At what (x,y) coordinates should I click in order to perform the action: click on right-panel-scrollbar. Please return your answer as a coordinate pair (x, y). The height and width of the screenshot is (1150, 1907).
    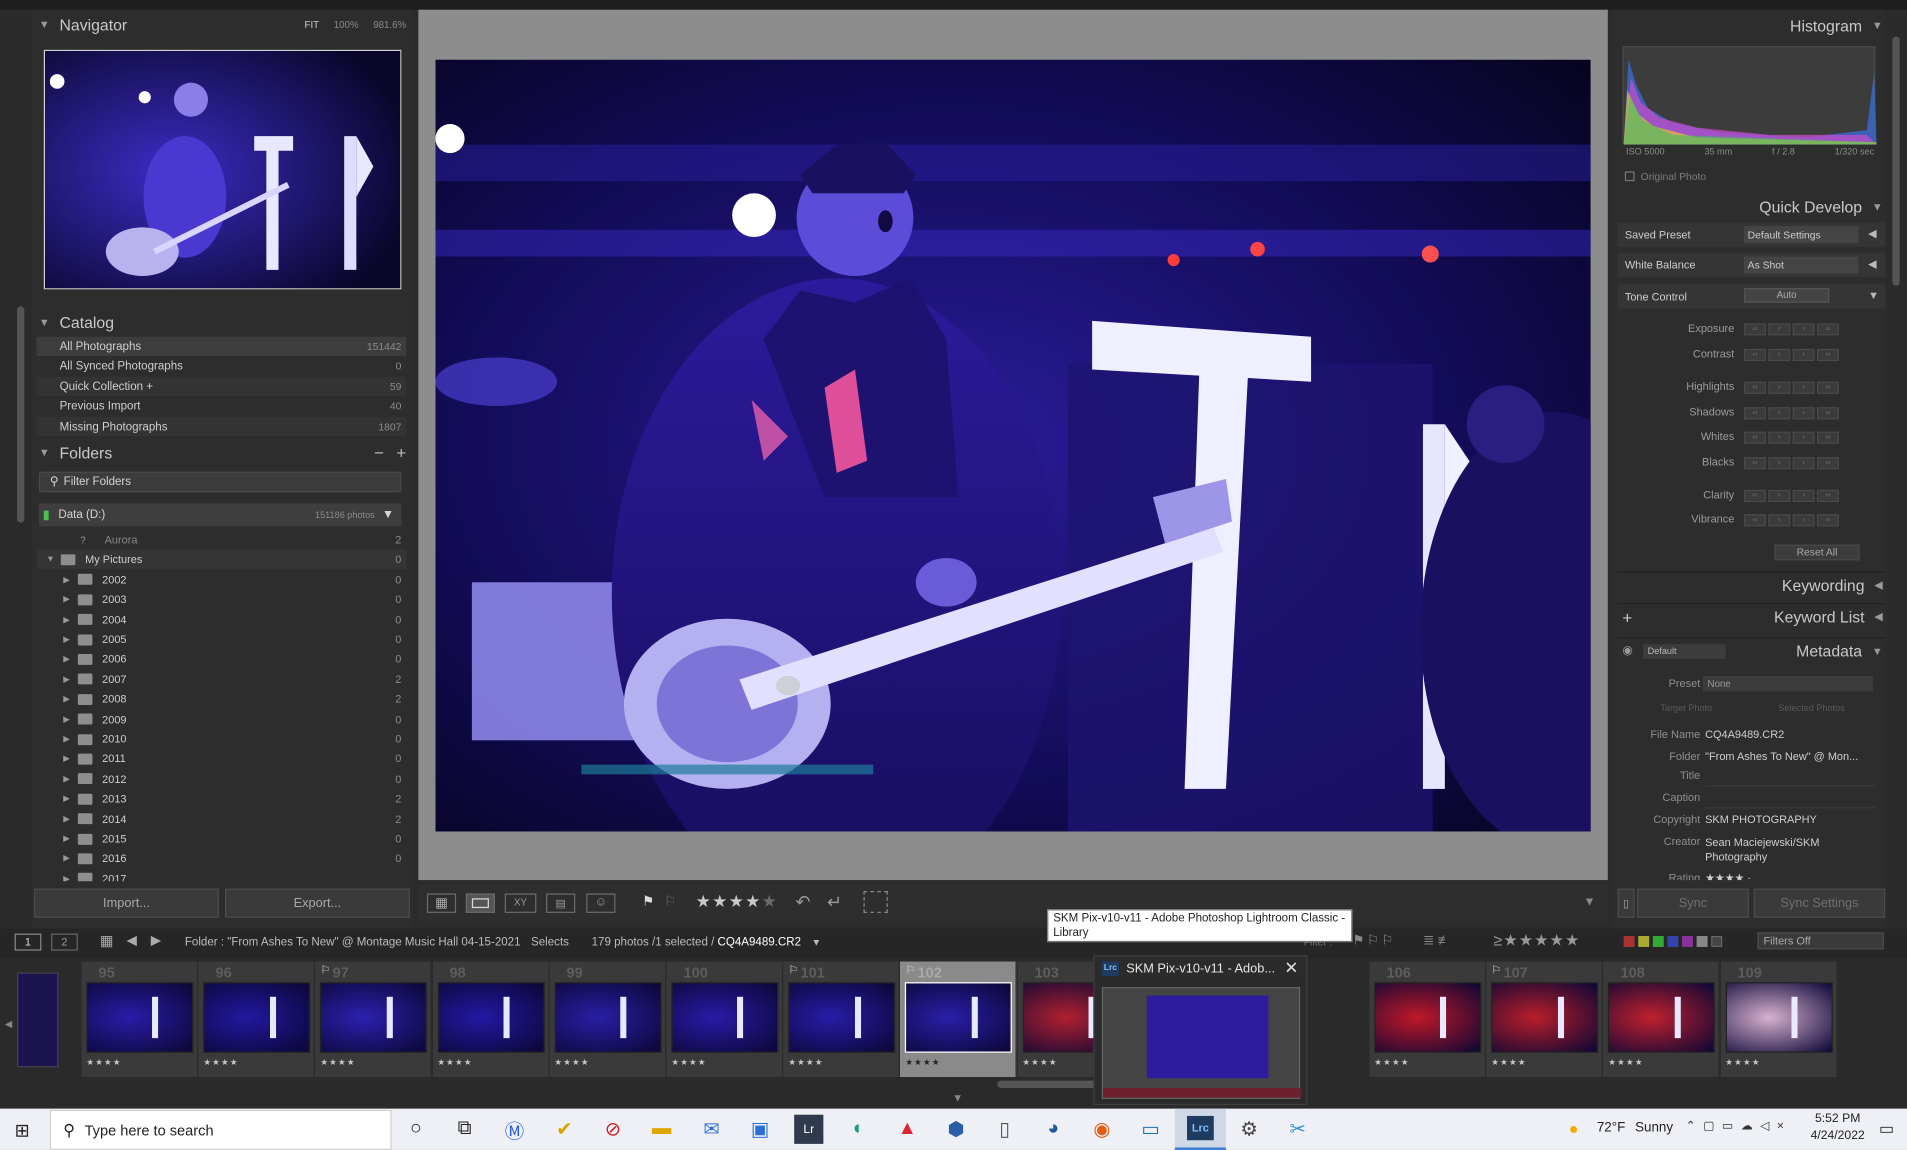
    Looking at the image, I should click on (1896, 161).